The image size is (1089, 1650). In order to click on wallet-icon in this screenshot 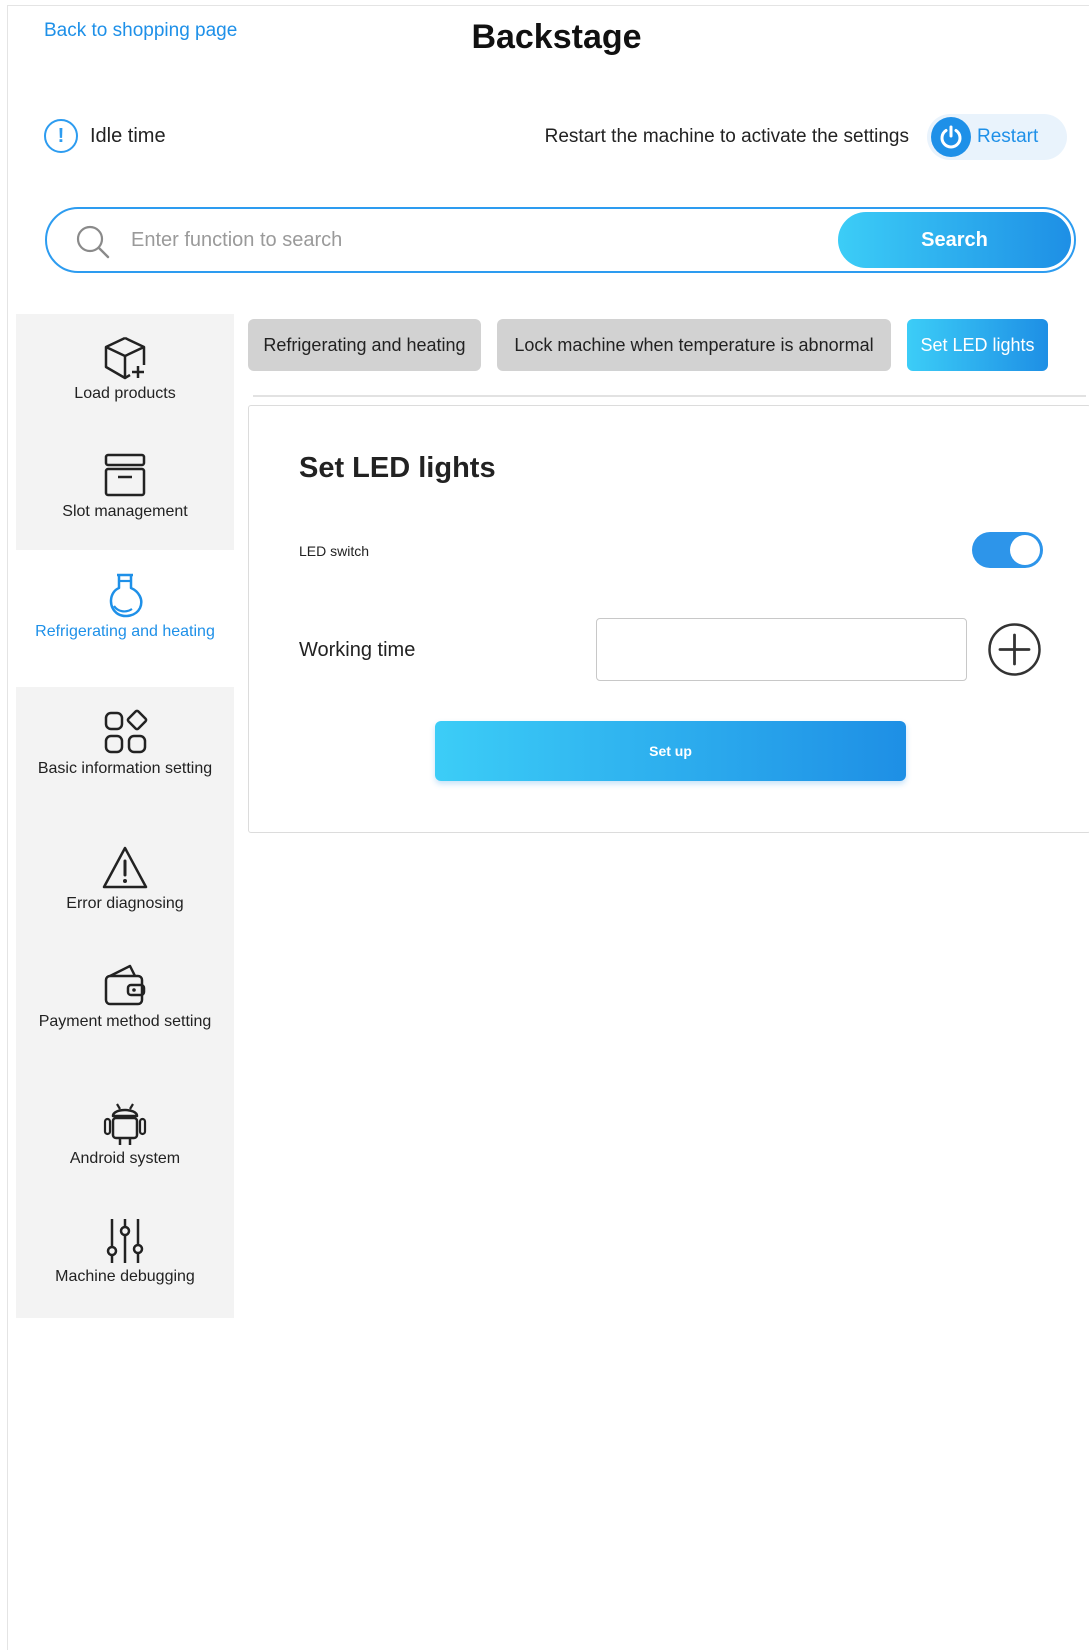, I will do `click(125, 985)`.